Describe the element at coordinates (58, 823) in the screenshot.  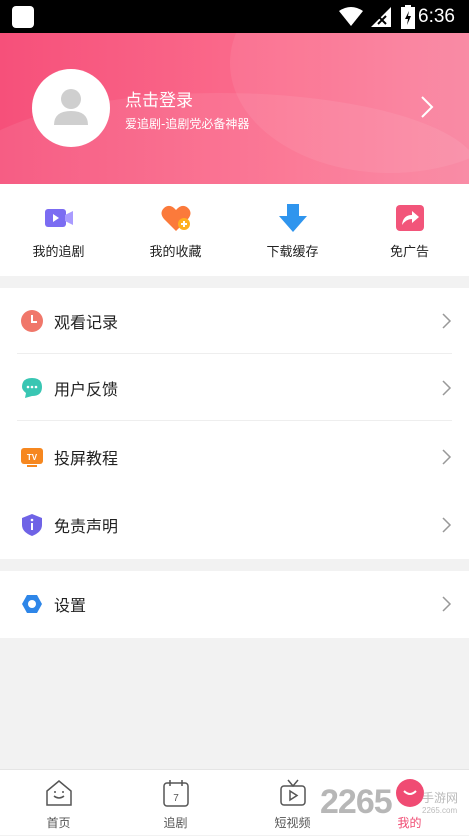
I see `tab-label: 首页` at that location.